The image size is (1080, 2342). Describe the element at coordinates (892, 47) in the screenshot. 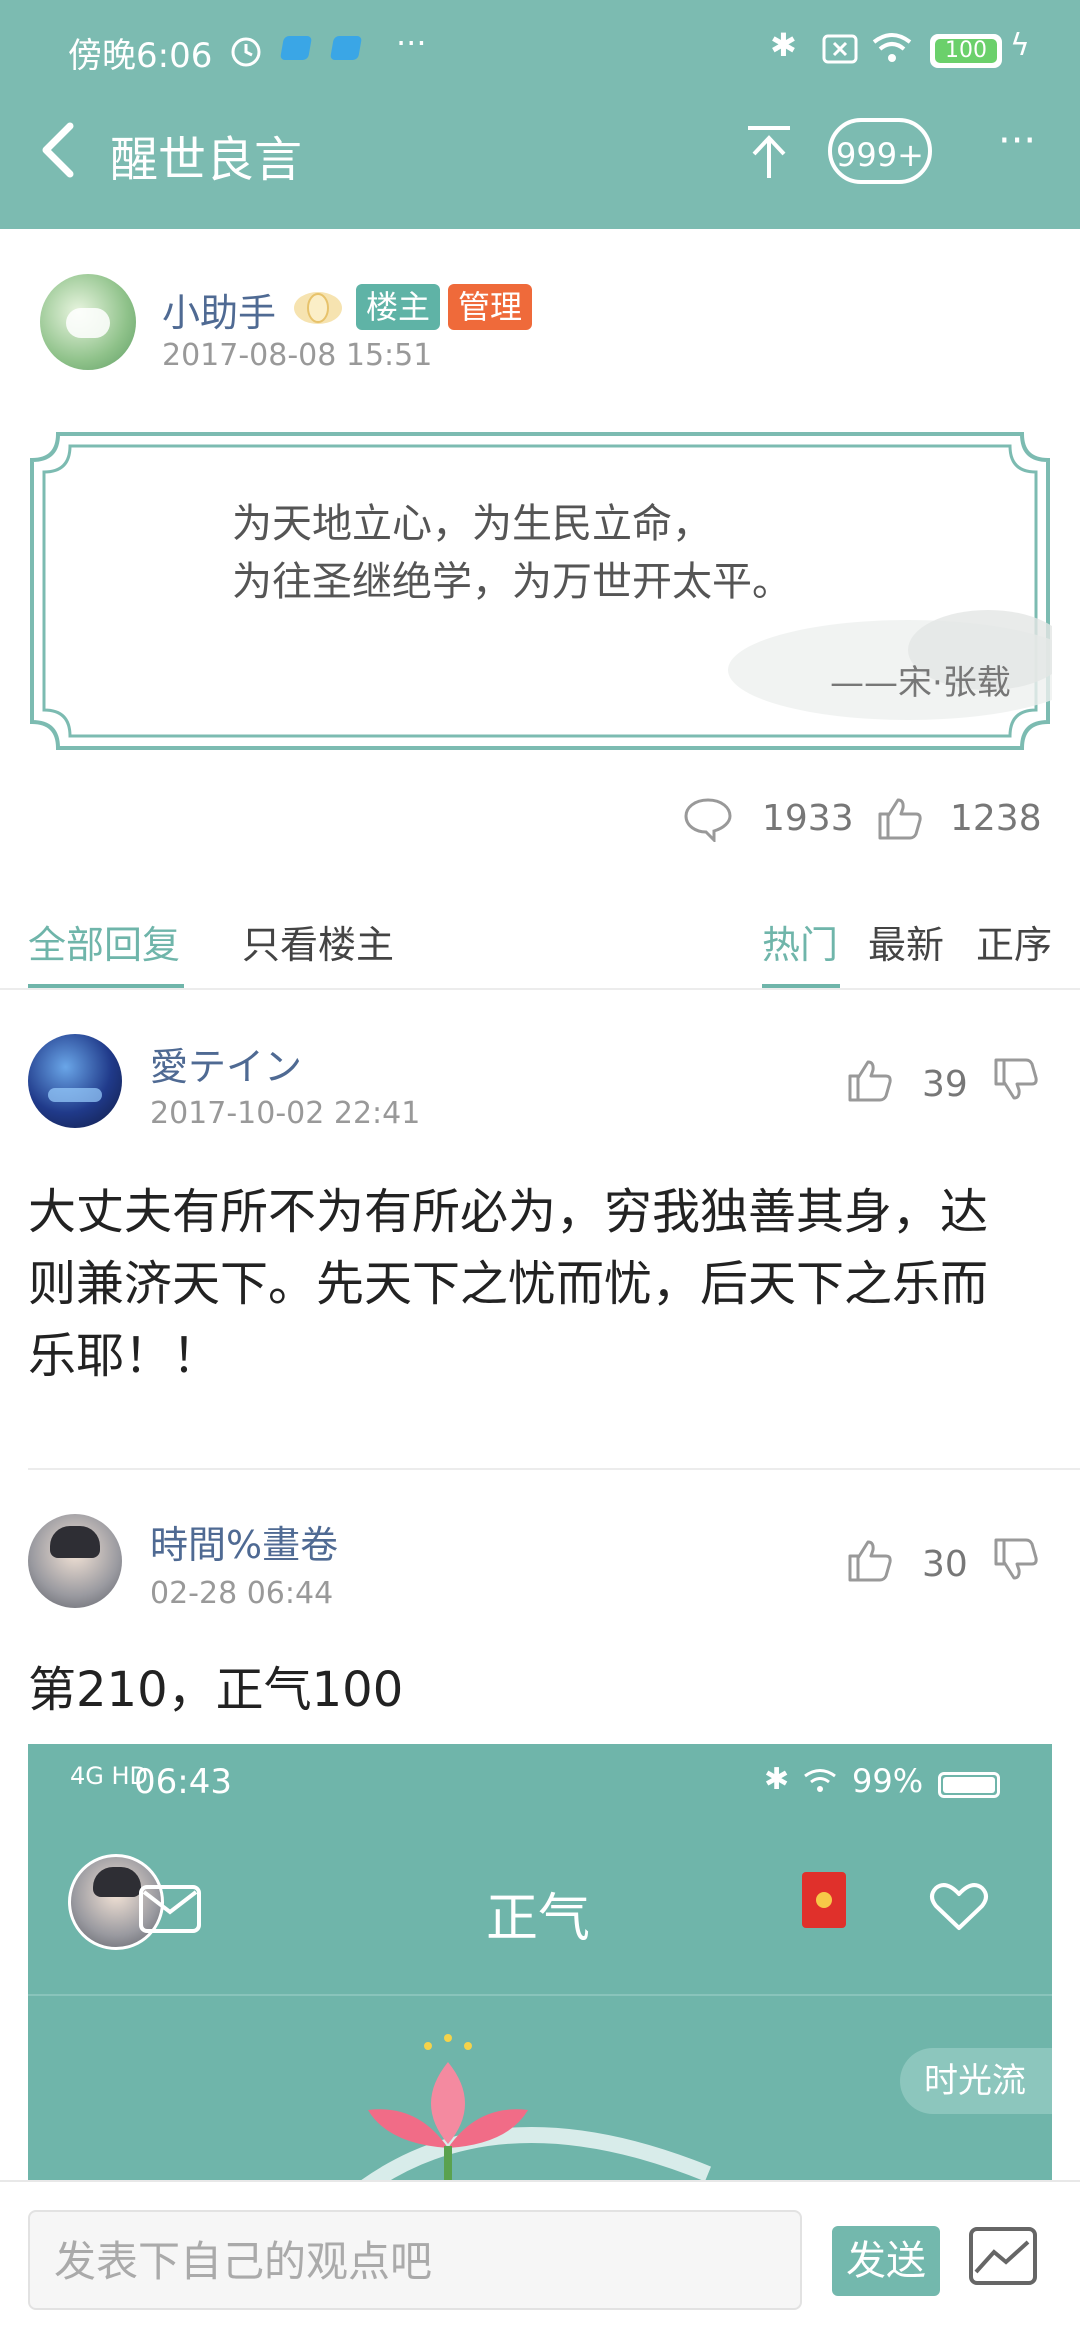

I see `wifi-icon` at that location.